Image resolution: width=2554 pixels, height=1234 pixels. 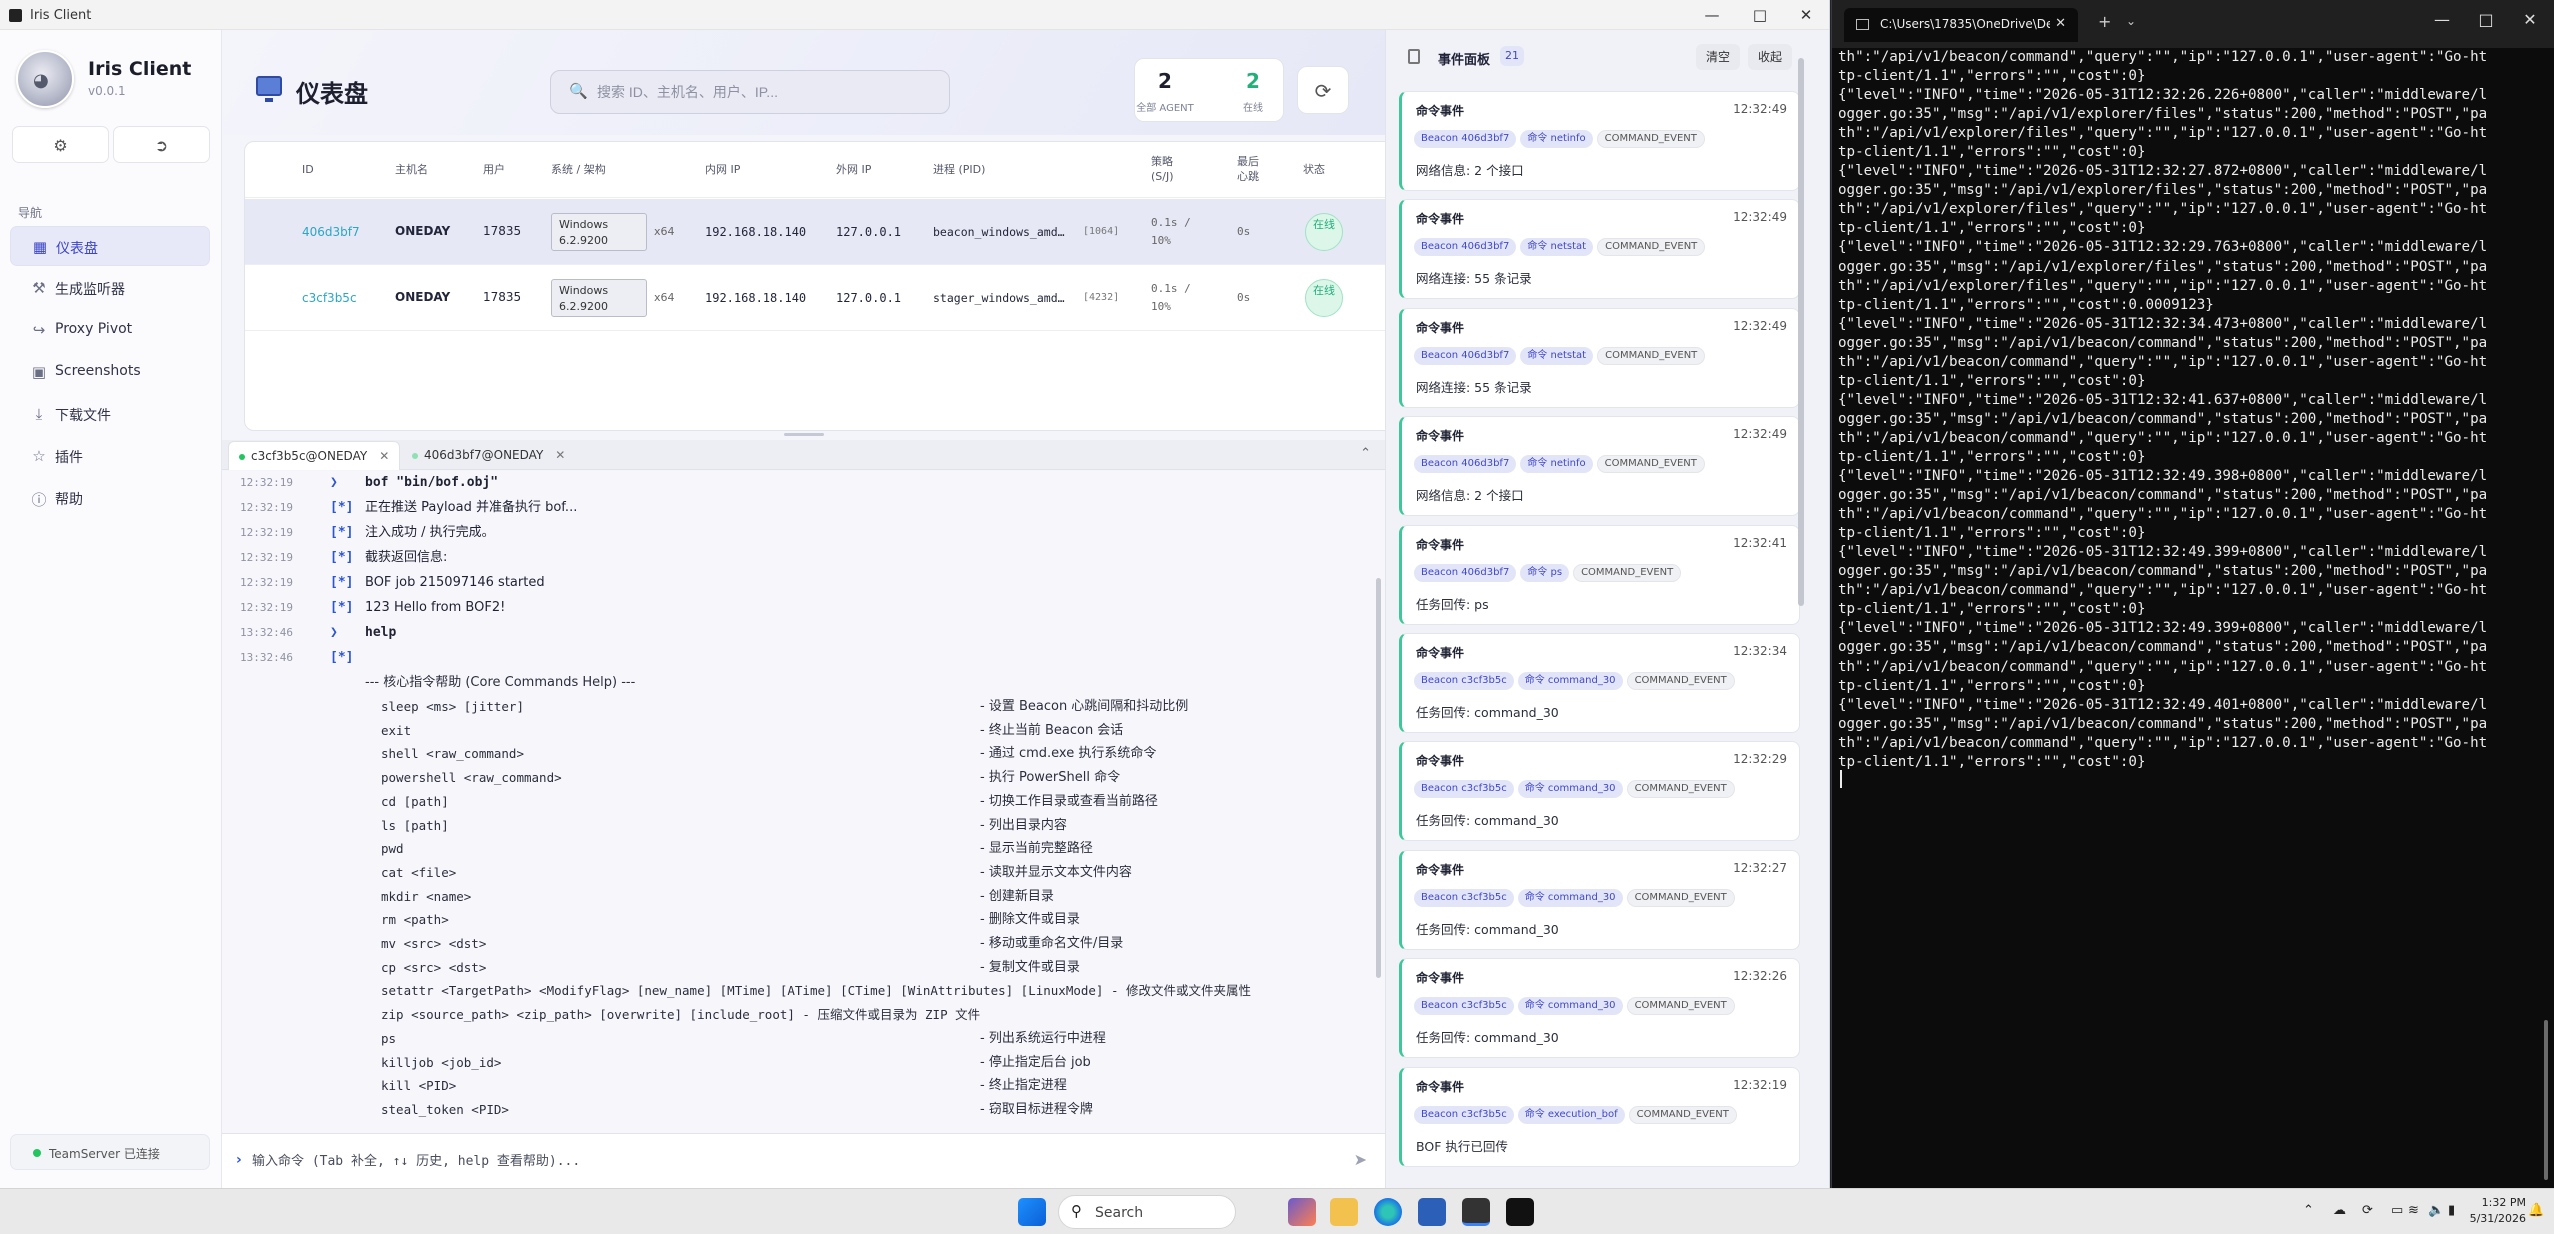 I want to click on sidebar-item-dashboard: ▦ 仪表盘, so click(x=110, y=246).